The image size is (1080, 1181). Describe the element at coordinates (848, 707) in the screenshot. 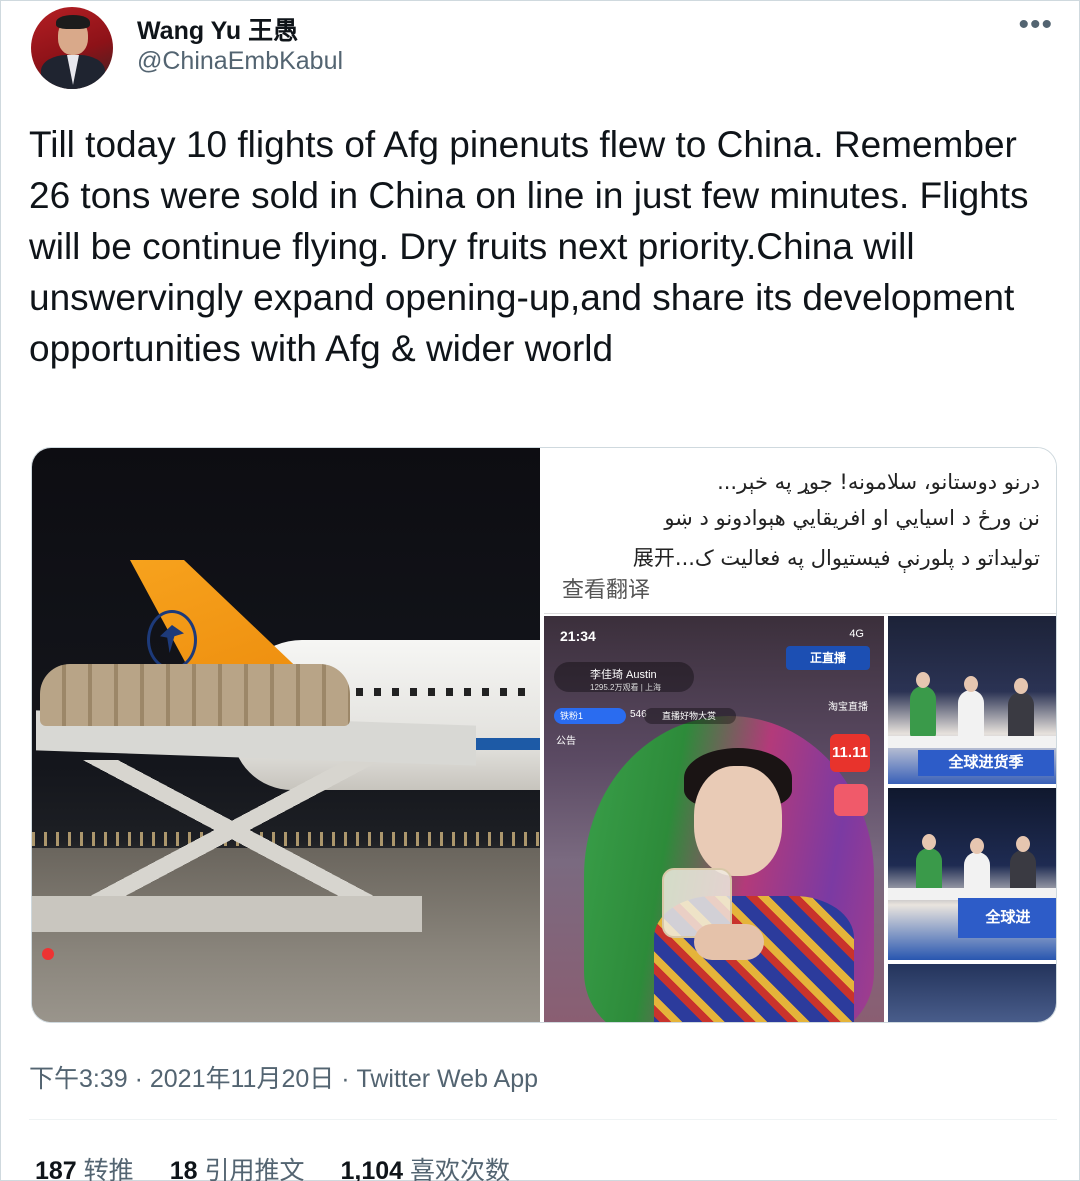

I see `taobao-live-label: 淘宝直播` at that location.